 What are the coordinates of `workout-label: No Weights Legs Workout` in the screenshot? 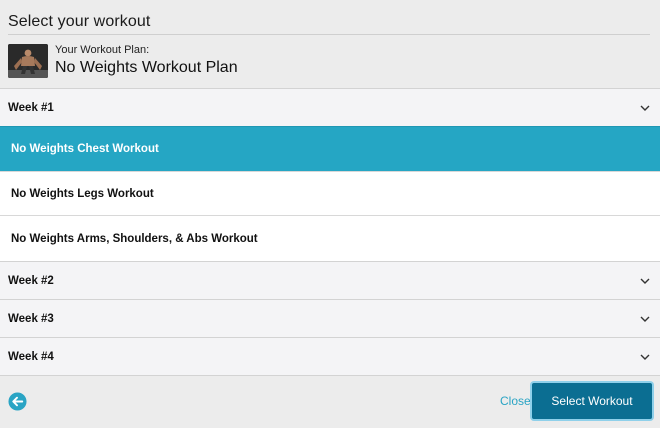 It's located at (82, 193).